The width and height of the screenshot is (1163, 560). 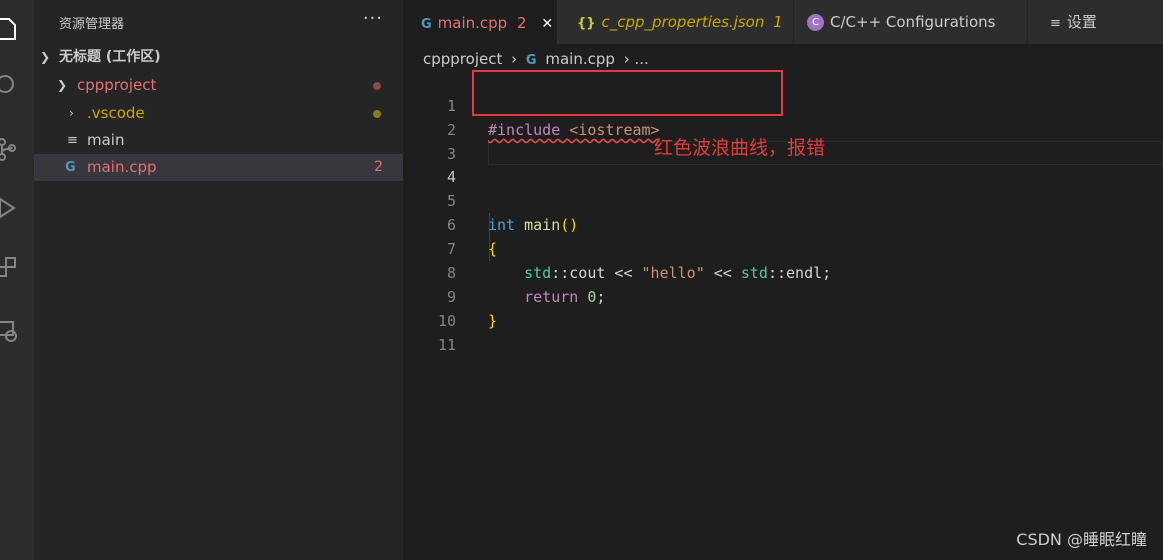 What do you see at coordinates (783, 331) in the screenshot?
I see `code-line: 11` at bounding box center [783, 331].